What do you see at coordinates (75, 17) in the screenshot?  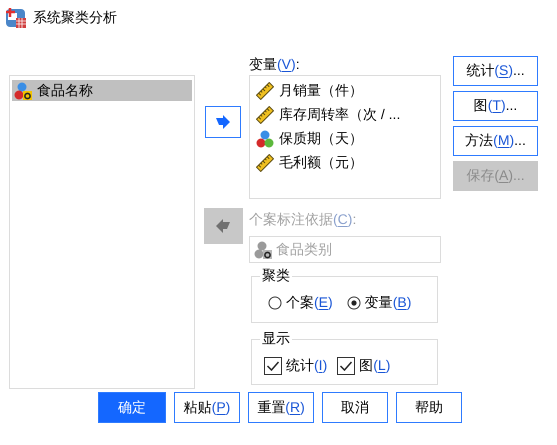 I see `window-title: 系统聚类分析` at bounding box center [75, 17].